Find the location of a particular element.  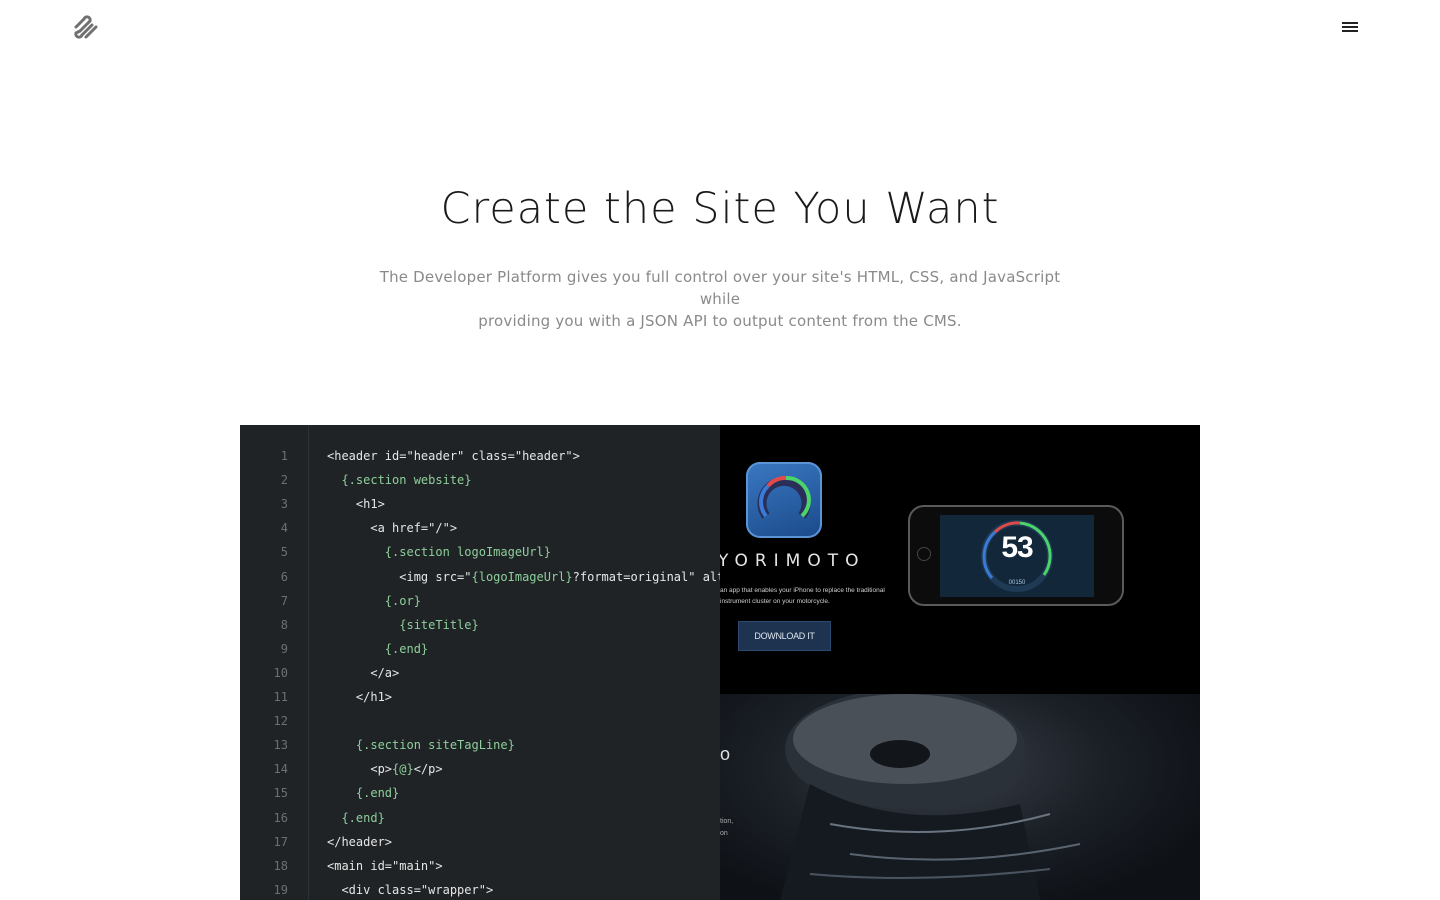

gauge-icon is located at coordinates (784, 497).